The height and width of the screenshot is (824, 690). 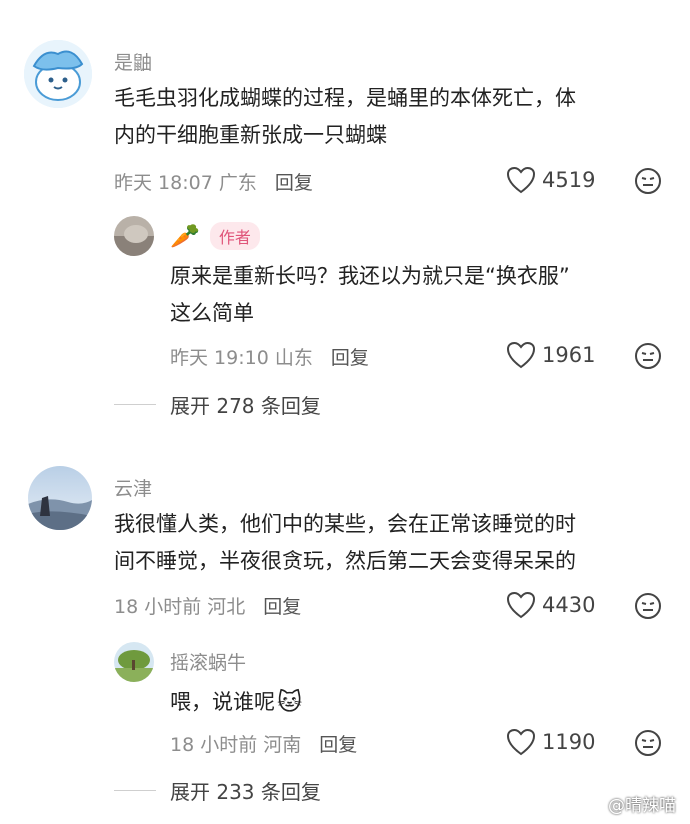 What do you see at coordinates (208, 661) in the screenshot?
I see `reply-username: 摇滚蜗牛` at bounding box center [208, 661].